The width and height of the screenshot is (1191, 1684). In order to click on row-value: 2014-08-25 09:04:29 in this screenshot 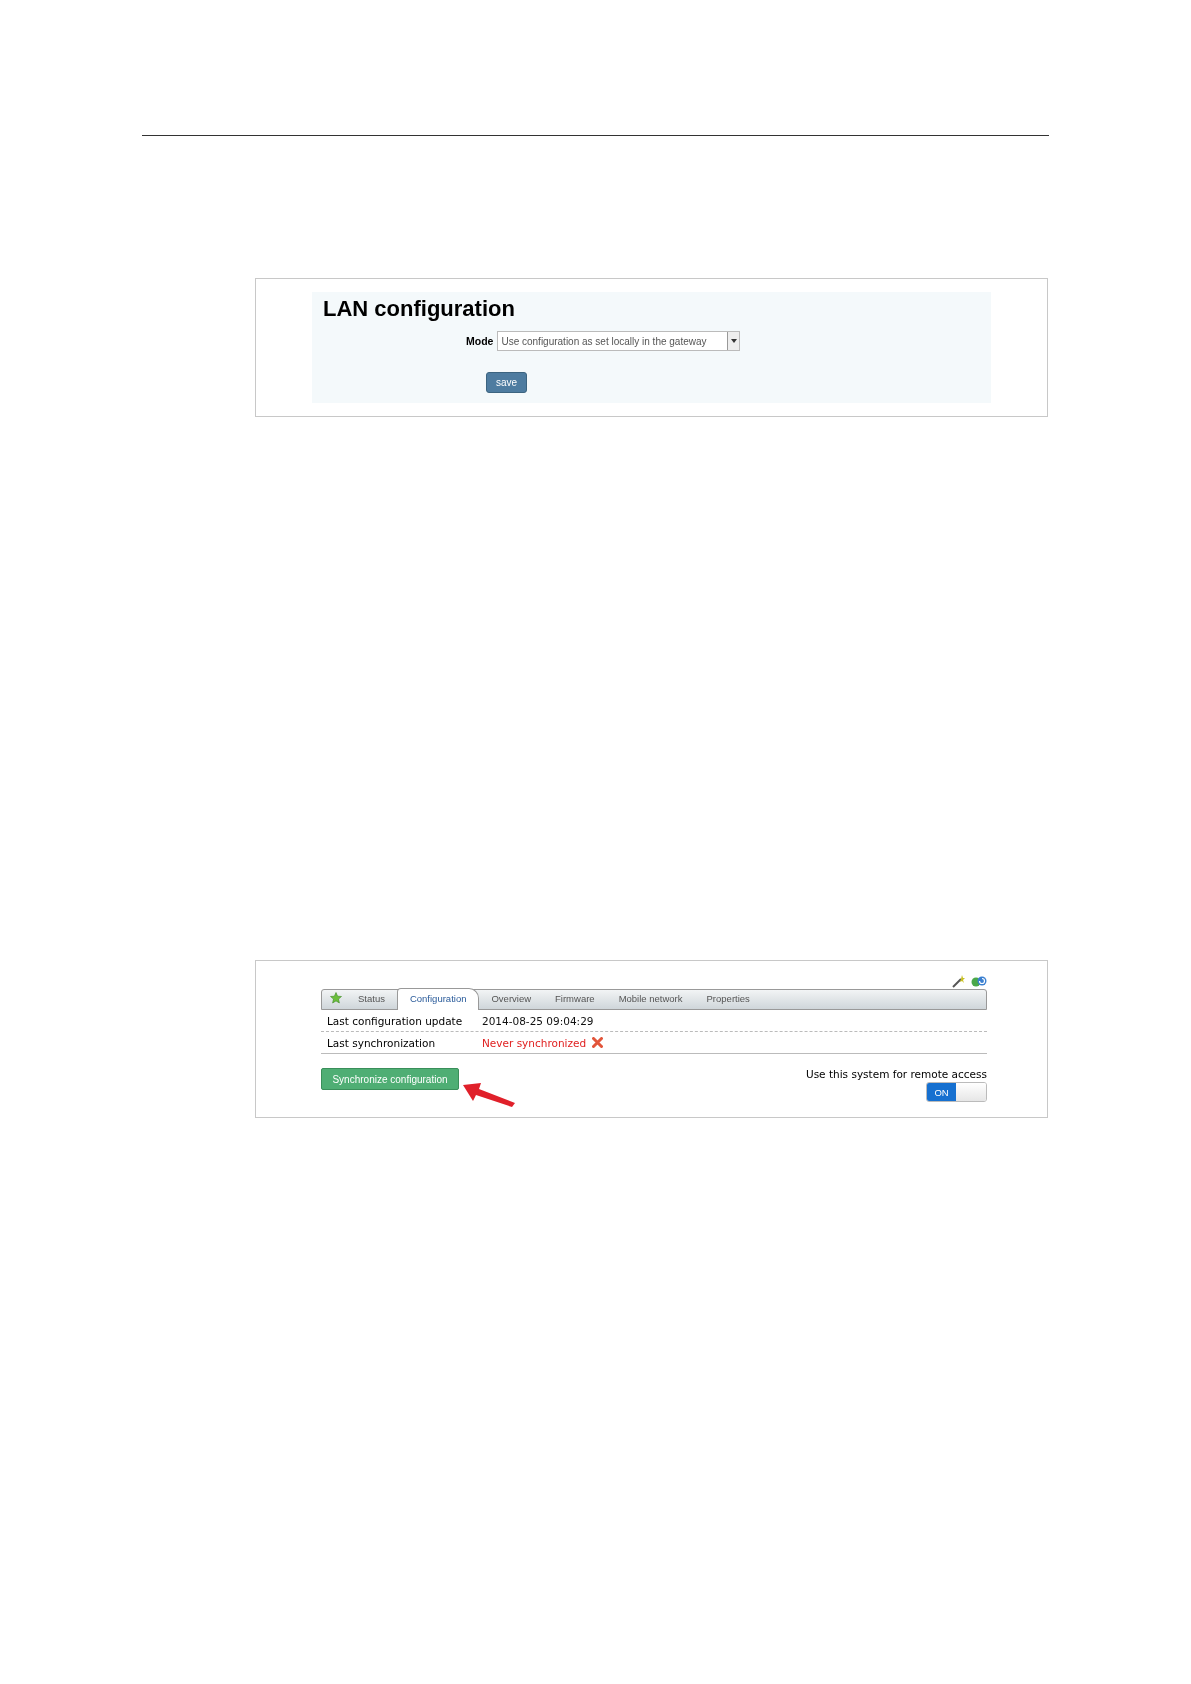, I will do `click(538, 1020)`.